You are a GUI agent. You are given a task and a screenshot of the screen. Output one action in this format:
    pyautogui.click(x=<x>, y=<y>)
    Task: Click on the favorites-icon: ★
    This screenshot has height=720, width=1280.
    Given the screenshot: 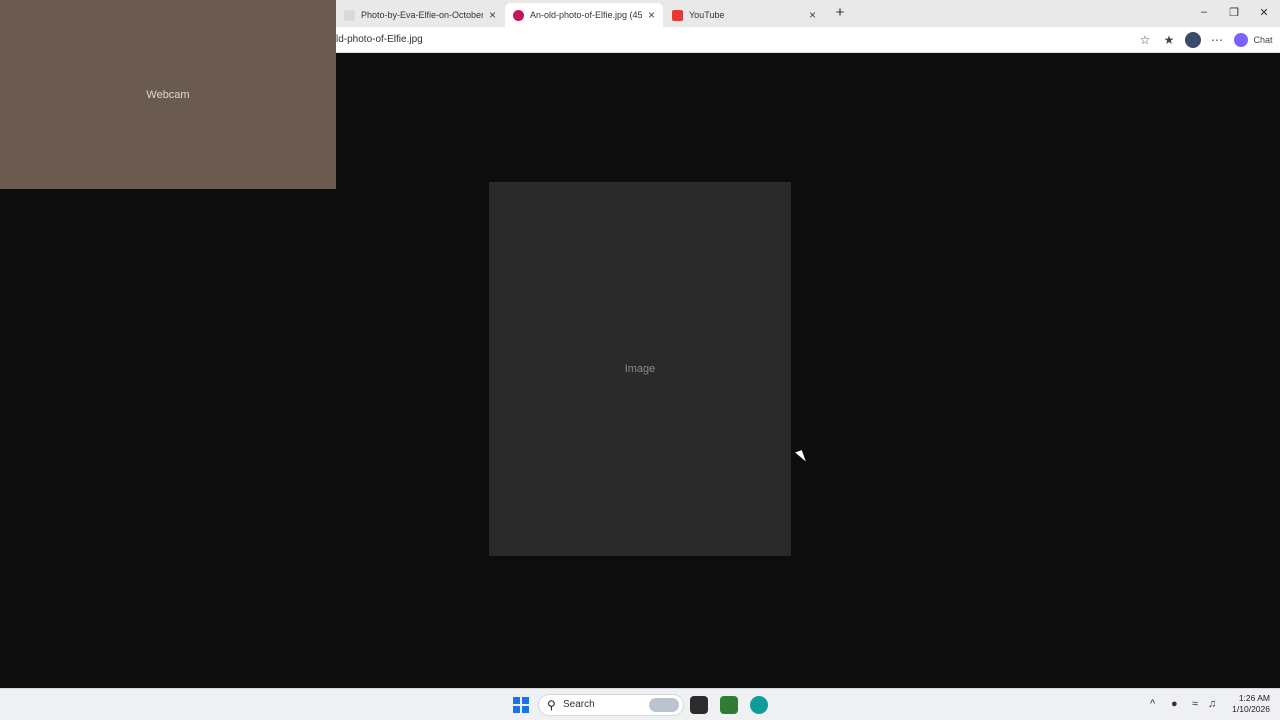 What is the action you would take?
    pyautogui.click(x=1169, y=40)
    